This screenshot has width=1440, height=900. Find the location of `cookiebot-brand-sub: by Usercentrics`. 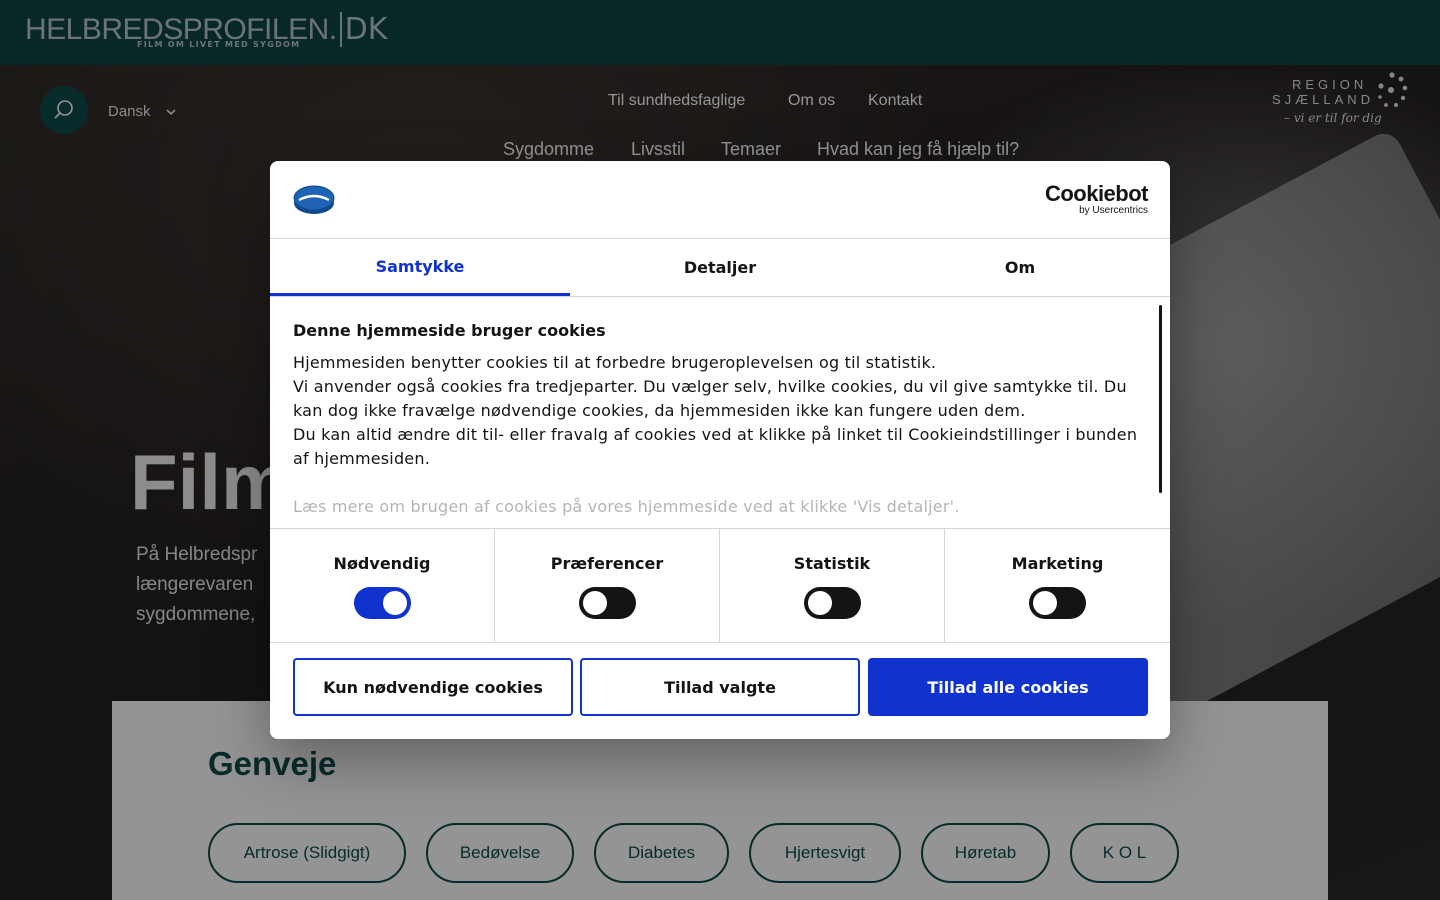

cookiebot-brand-sub: by Usercentrics is located at coordinates (1113, 210).